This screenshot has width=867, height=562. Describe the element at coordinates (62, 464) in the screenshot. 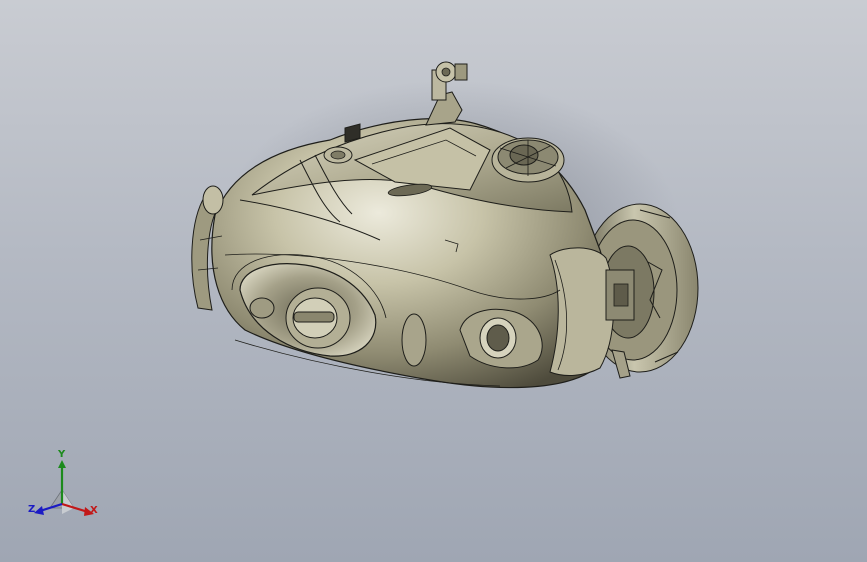

I see `y-axis-arrow` at that location.